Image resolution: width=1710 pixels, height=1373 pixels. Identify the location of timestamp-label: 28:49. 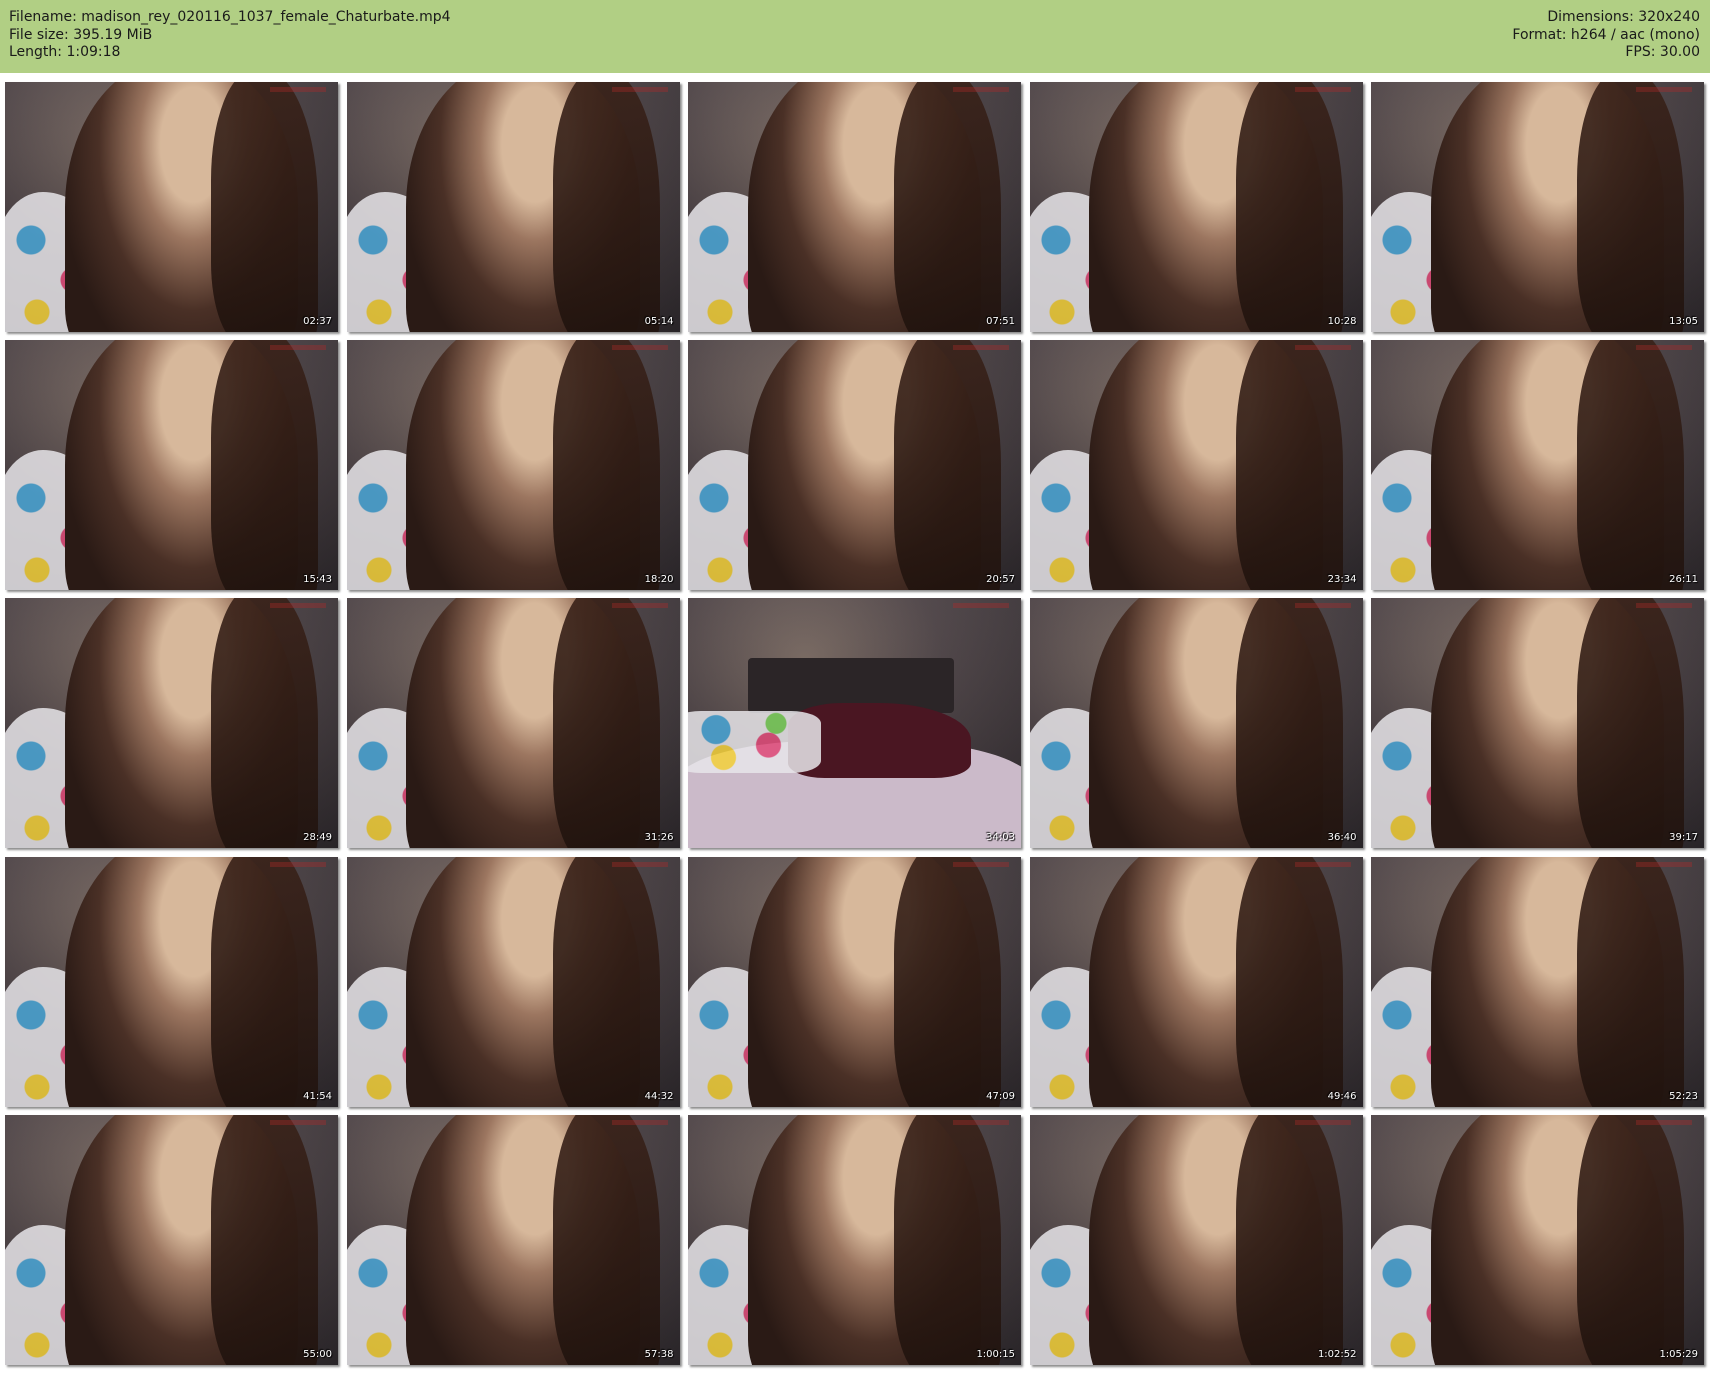
(317, 838).